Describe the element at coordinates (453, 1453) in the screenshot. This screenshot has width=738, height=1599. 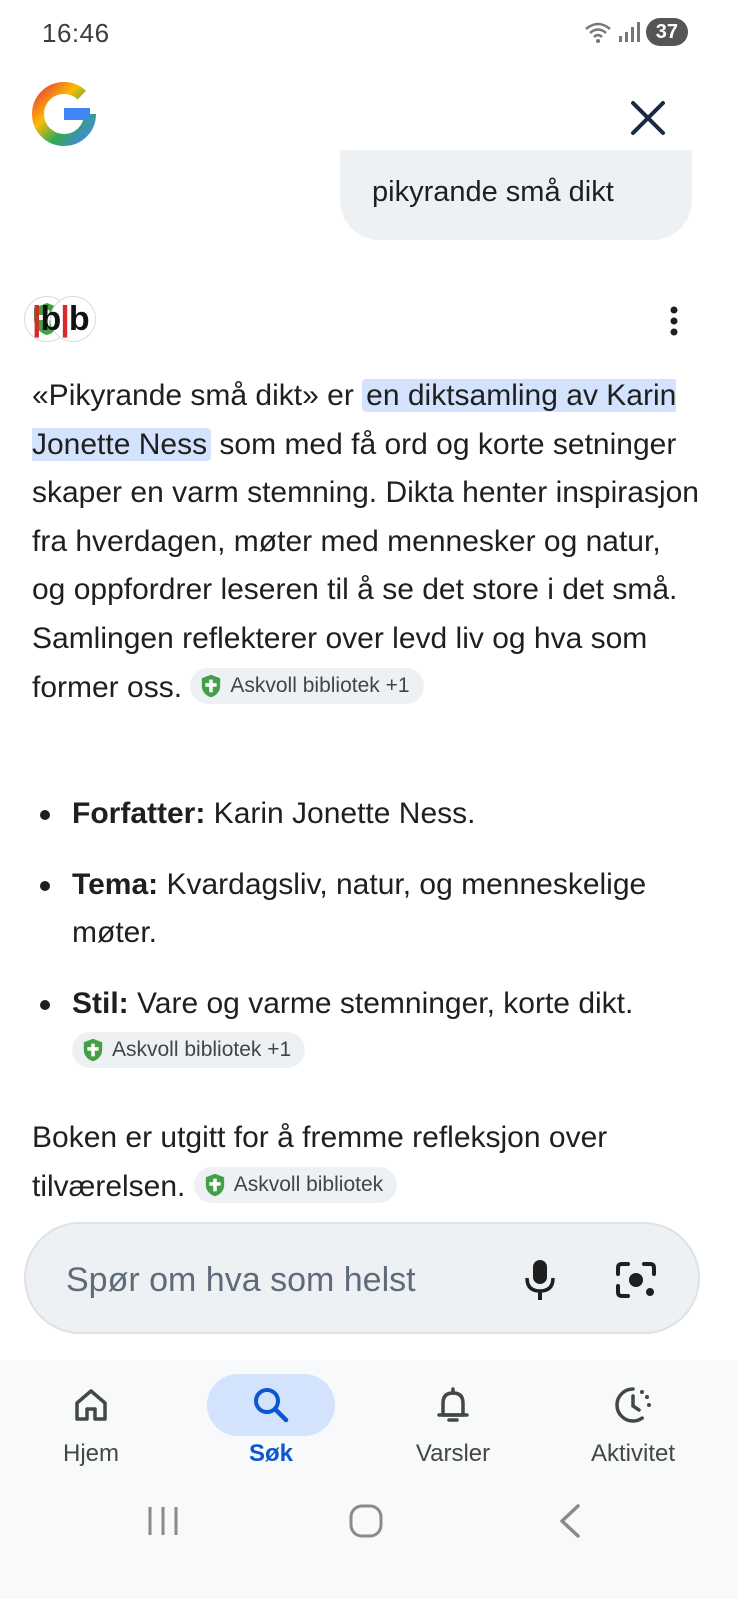
I see `nav-label: Varsler` at that location.